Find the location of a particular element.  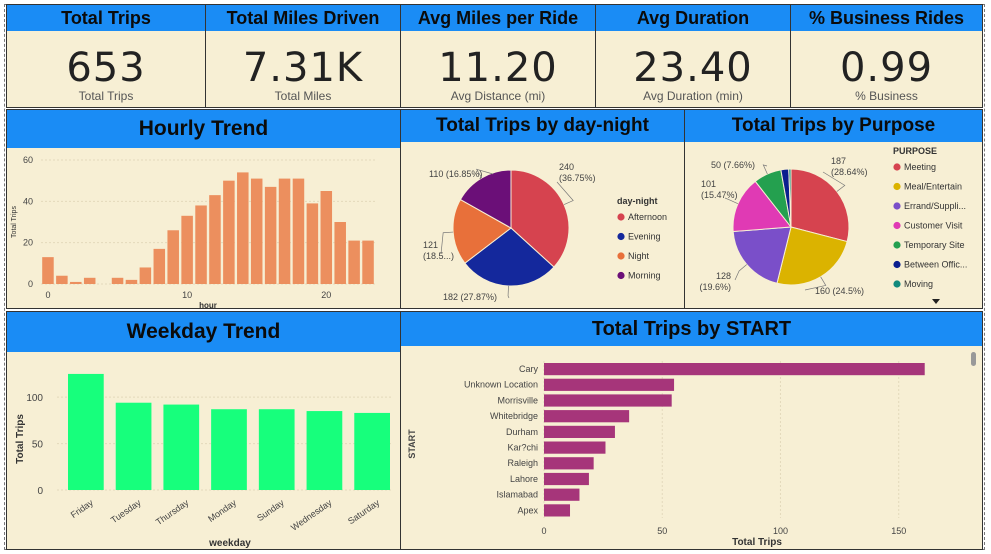

kpi-label: Avg Distance (mi) is located at coordinates (498, 96).